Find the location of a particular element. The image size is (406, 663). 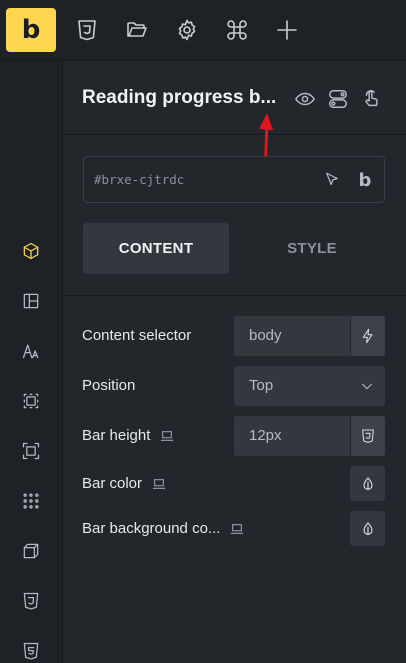

bar-height-label: Bar height is located at coordinates (128, 435).